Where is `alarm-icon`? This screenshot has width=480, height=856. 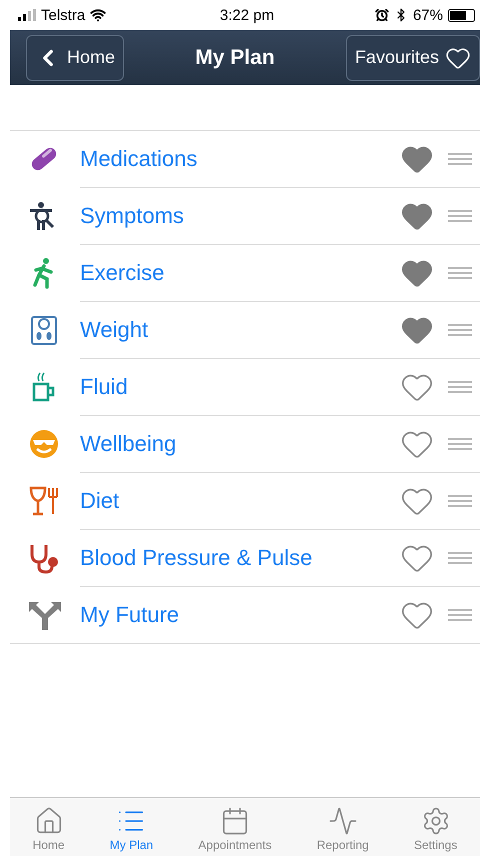
alarm-icon is located at coordinates (381, 15).